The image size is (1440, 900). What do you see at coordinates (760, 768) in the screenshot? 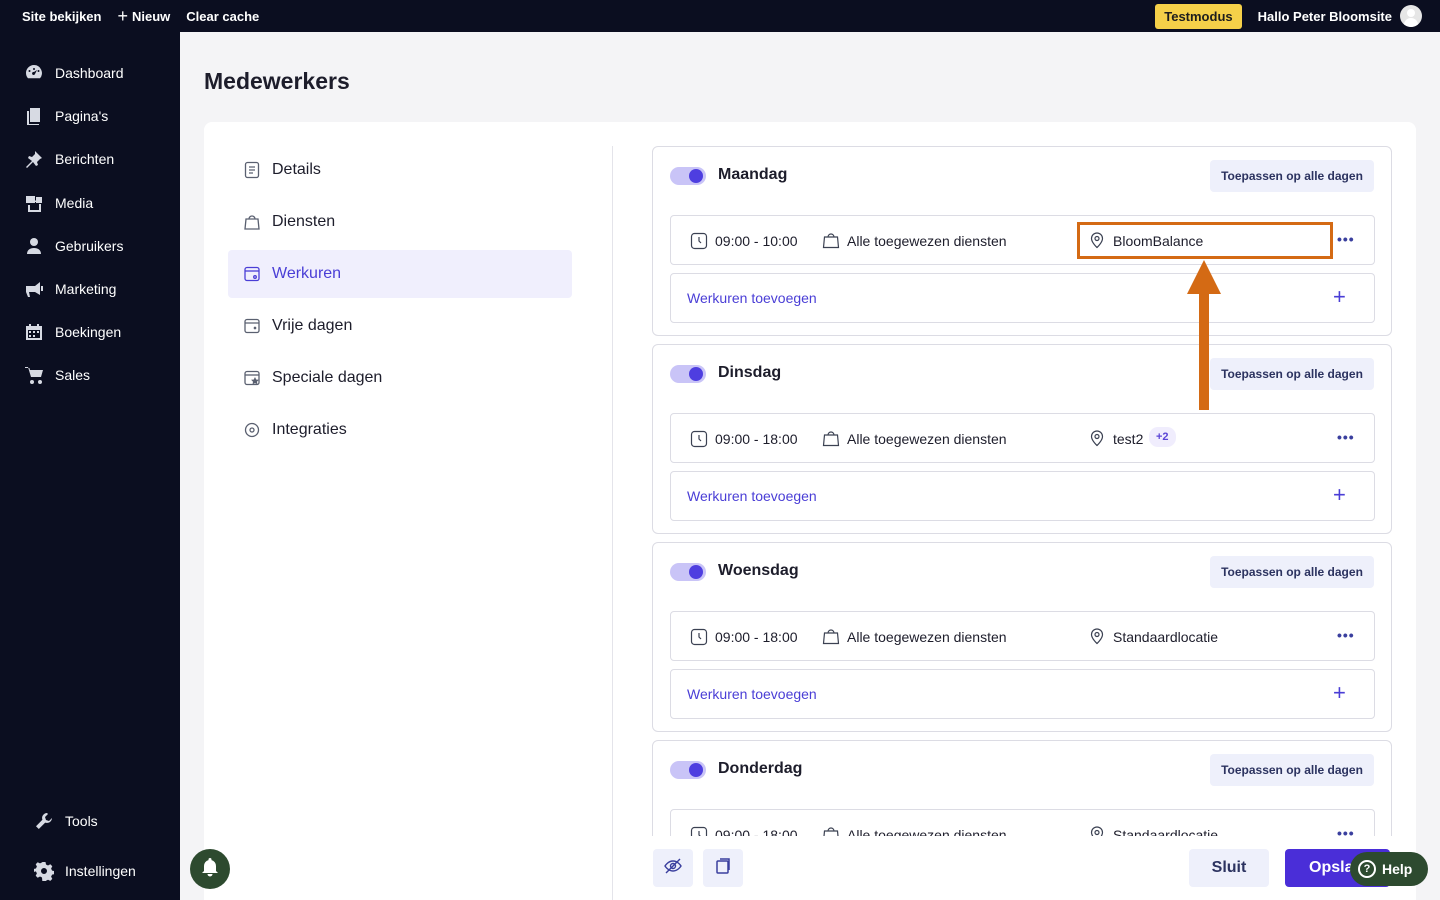
I see `day-name: Donderdag` at bounding box center [760, 768].